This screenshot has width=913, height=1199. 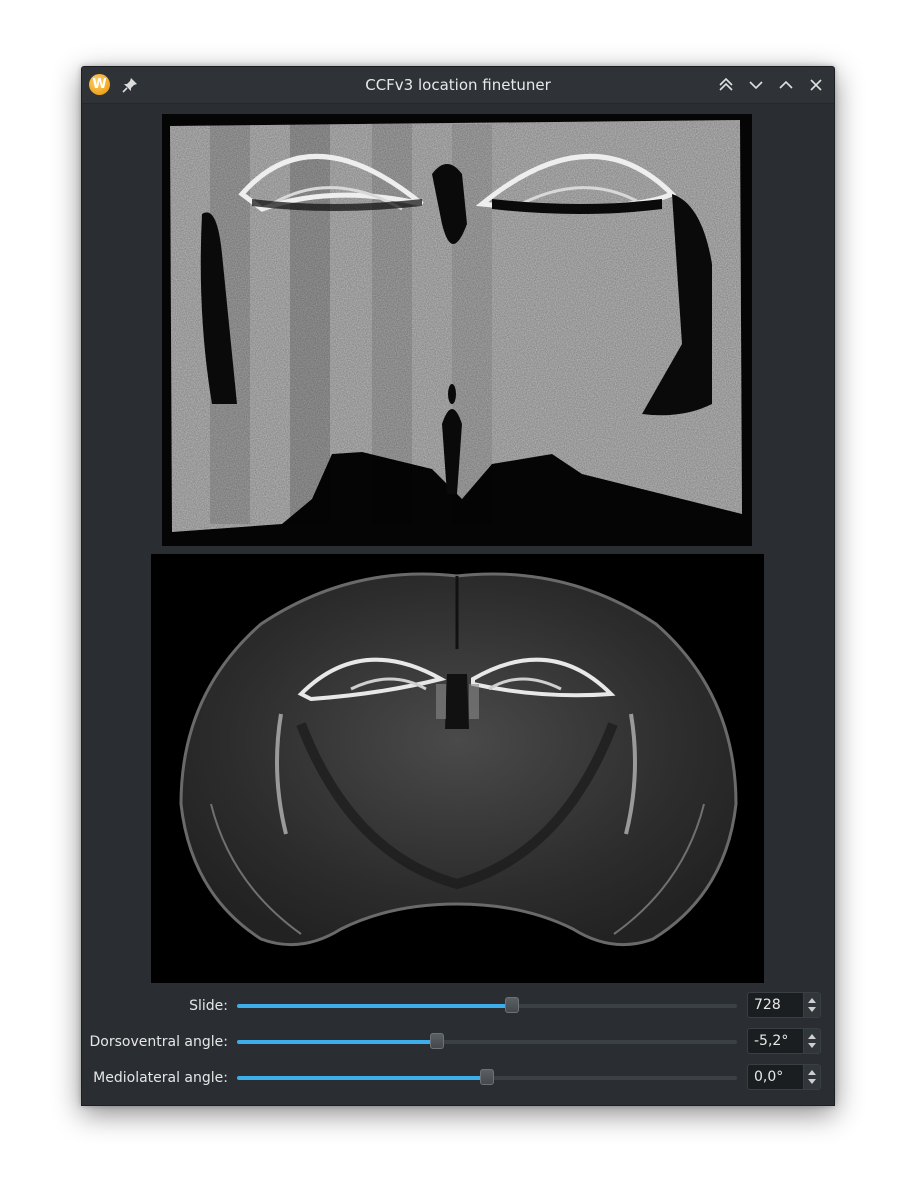 What do you see at coordinates (784, 1005) in the screenshot?
I see `slide-spinbox: 728` at bounding box center [784, 1005].